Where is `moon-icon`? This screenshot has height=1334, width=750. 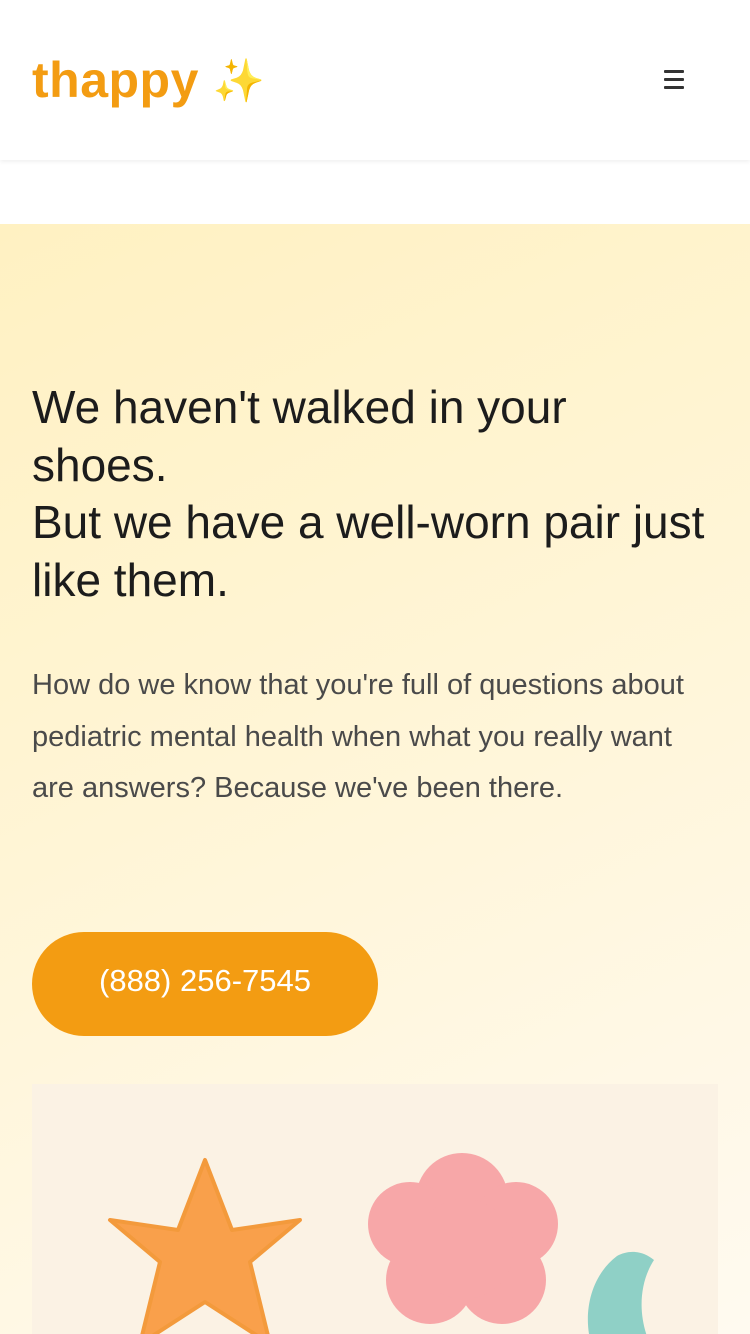 moon-icon is located at coordinates (620, 1292).